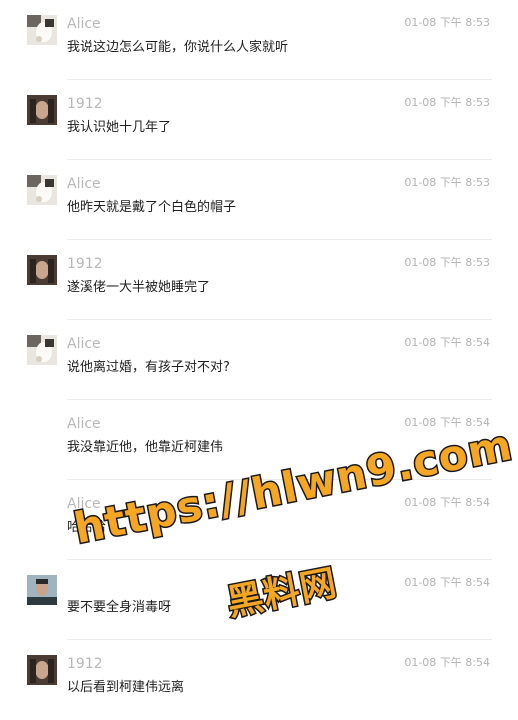 The height and width of the screenshot is (720, 518). Describe the element at coordinates (259, 600) in the screenshot. I see `list-item: 01-08 下午 8:54 要不要全身消毒呀` at that location.